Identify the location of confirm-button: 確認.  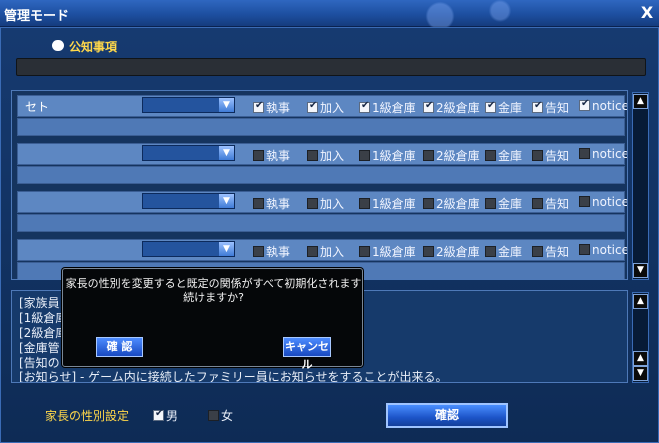
(447, 415).